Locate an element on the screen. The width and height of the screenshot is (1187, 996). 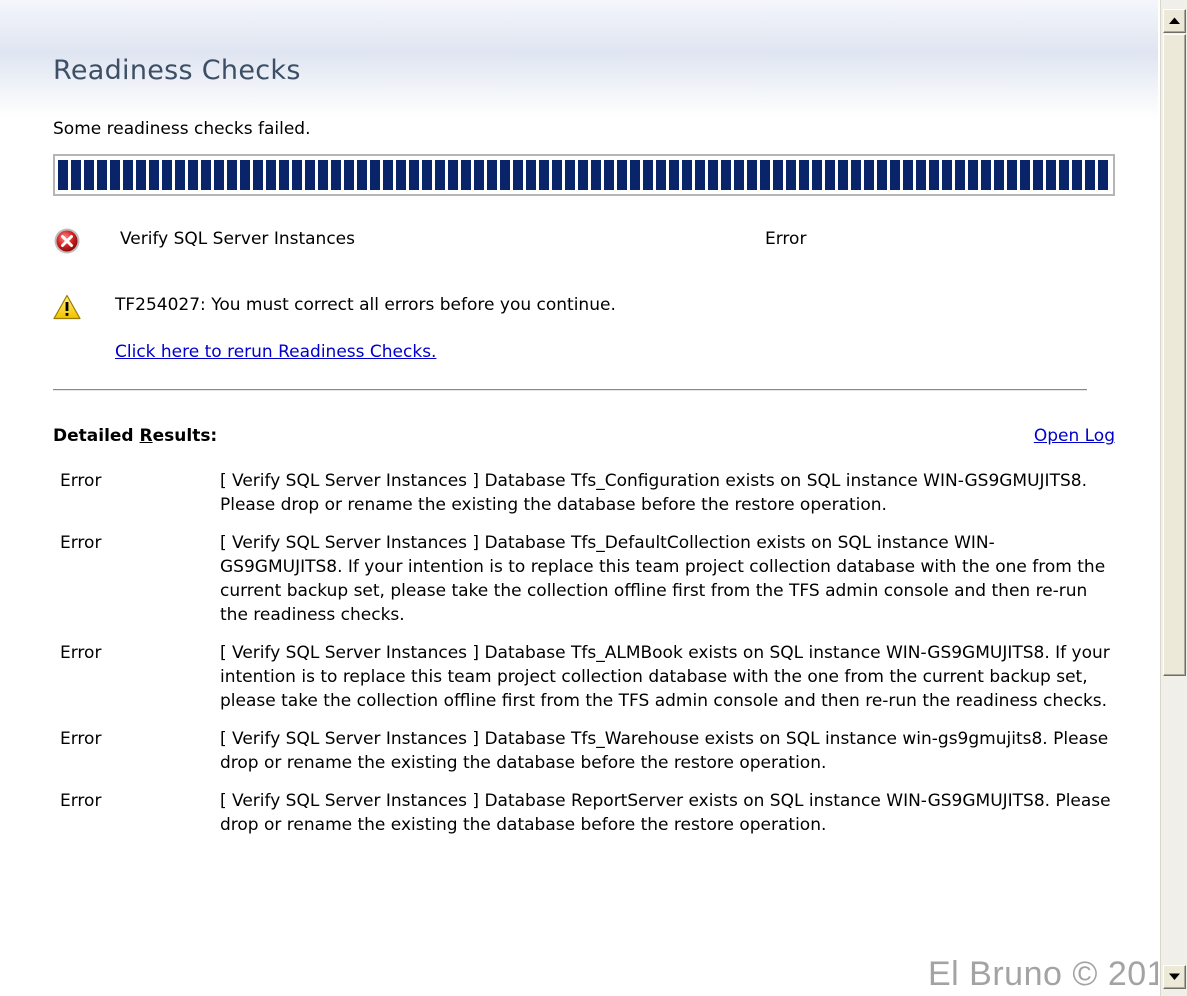
progress-bar is located at coordinates (584, 175).